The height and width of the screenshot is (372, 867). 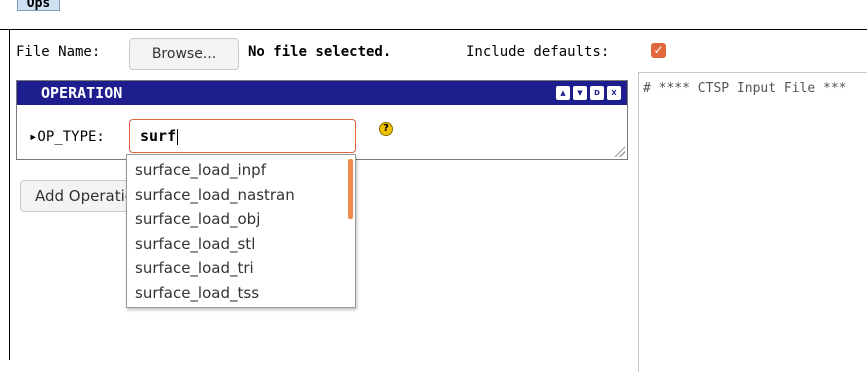 What do you see at coordinates (82, 93) in the screenshot?
I see `operation-title: OPERATION` at bounding box center [82, 93].